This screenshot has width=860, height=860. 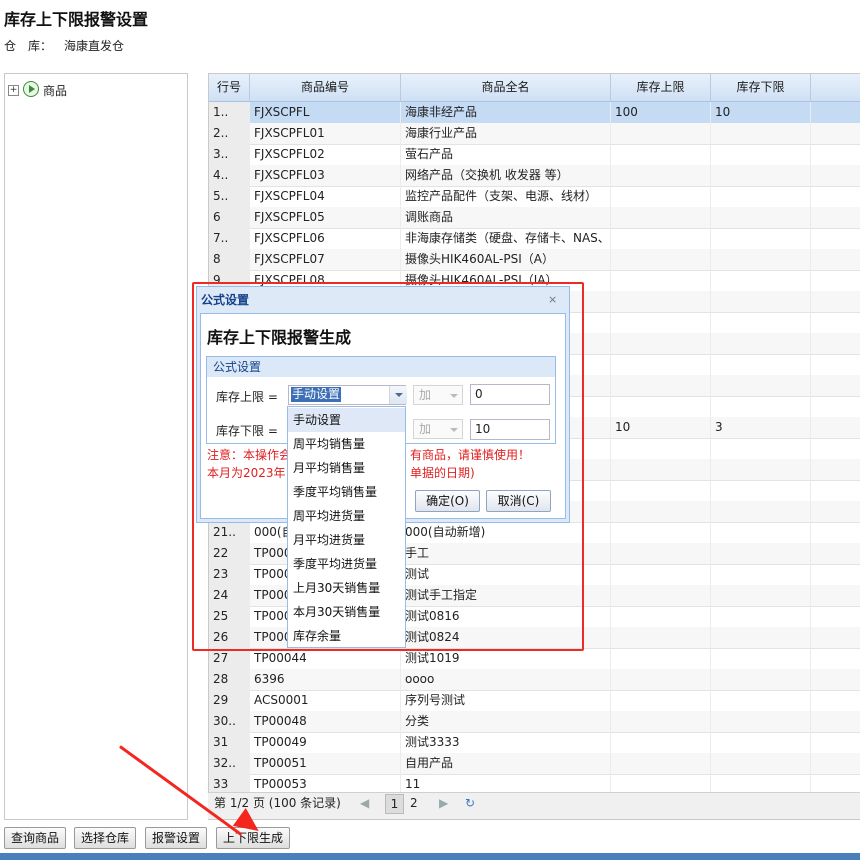 I want to click on cell-name: 非海康存储类（硬盘、存储卡、NAS、, so click(x=506, y=238).